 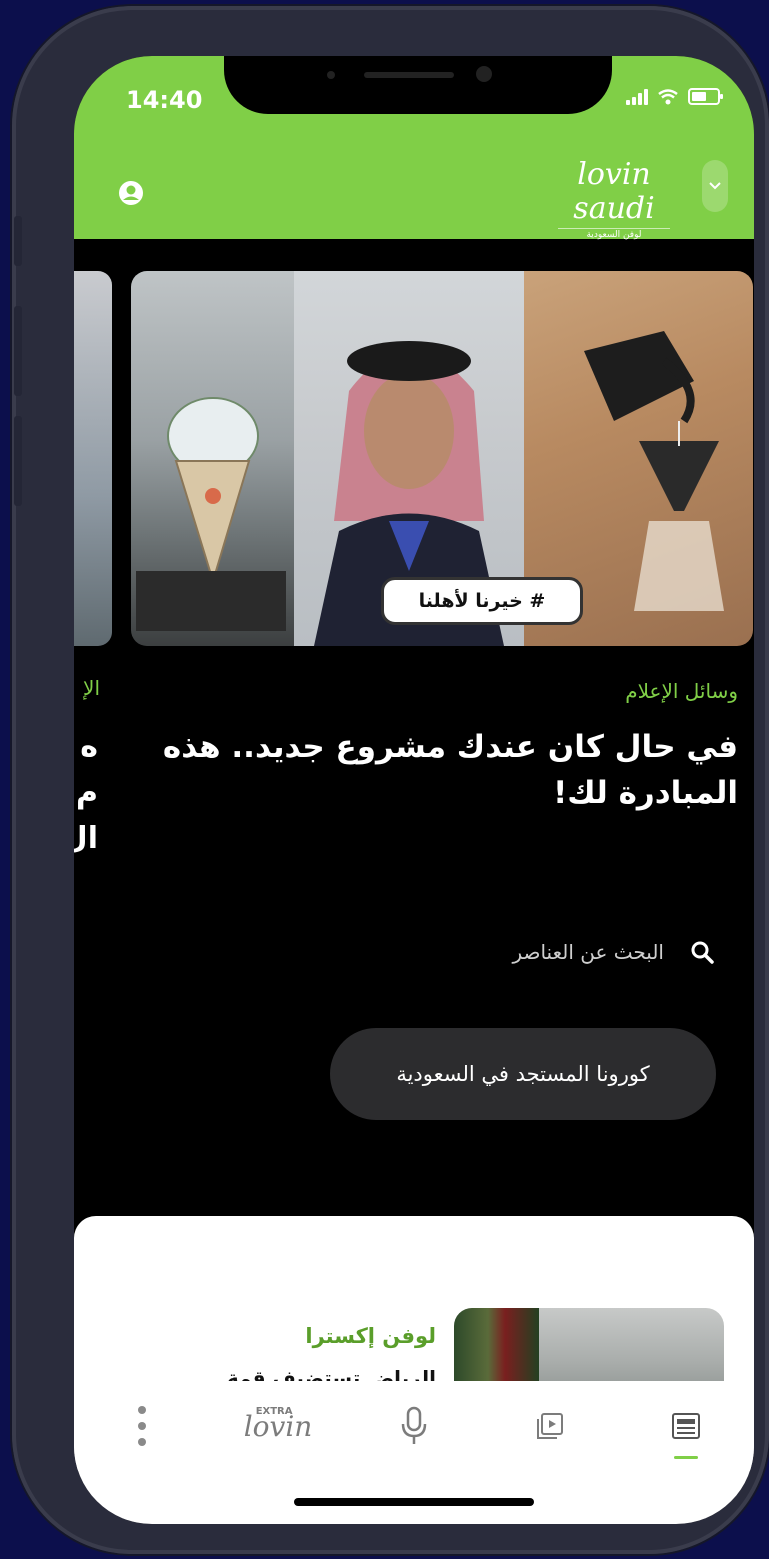 What do you see at coordinates (86, 792) in the screenshot?
I see `peek-card-headline: ه م ال` at bounding box center [86, 792].